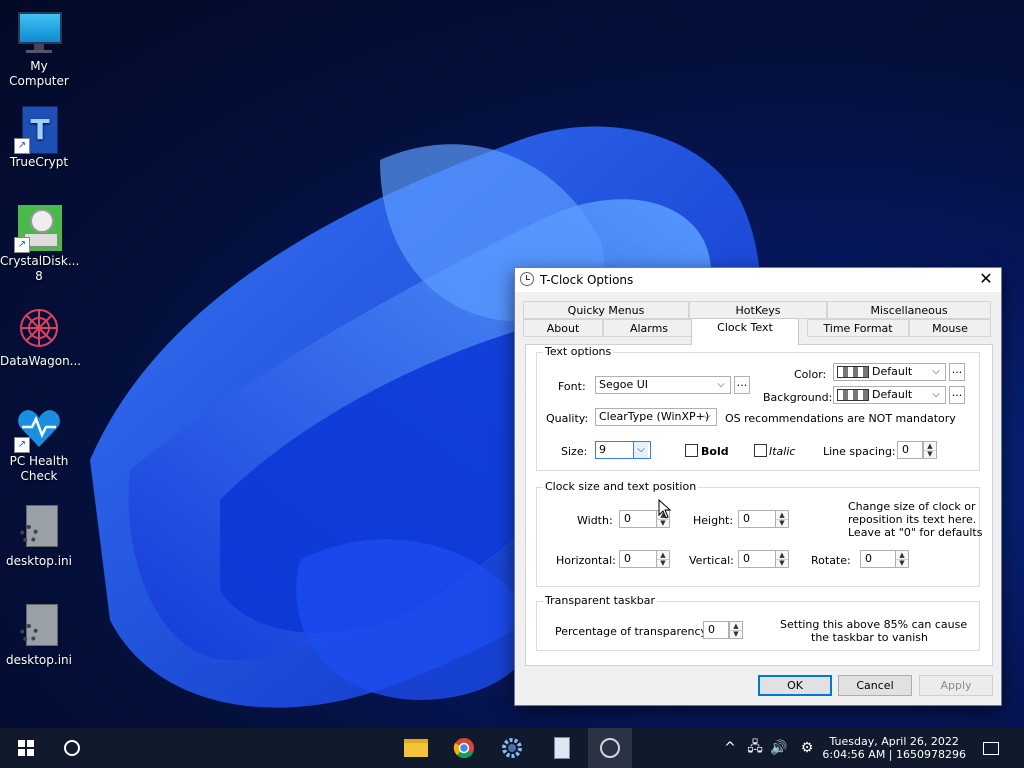 The height and width of the screenshot is (768, 1024). I want to click on desktop-icon-my-computer: My Computer, so click(39, 49).